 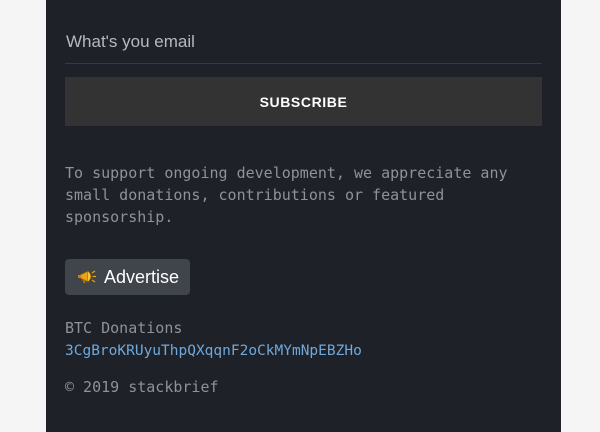 What do you see at coordinates (303, 42) in the screenshot?
I see `email-input` at bounding box center [303, 42].